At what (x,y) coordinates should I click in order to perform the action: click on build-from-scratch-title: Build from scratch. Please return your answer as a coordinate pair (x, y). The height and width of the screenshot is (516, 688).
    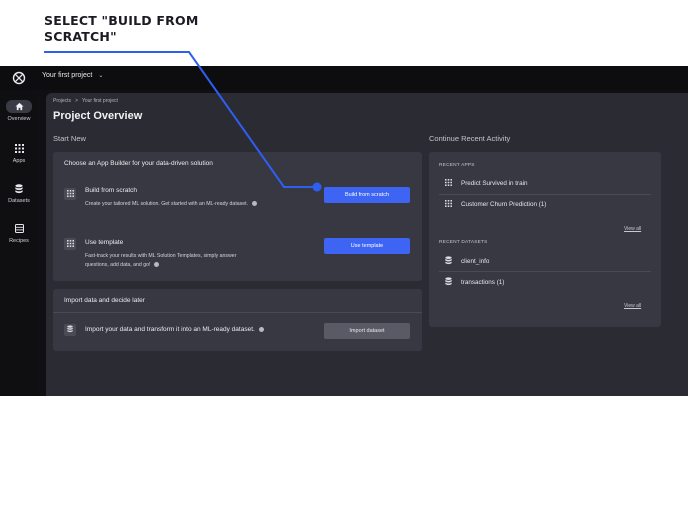
    Looking at the image, I should click on (111, 190).